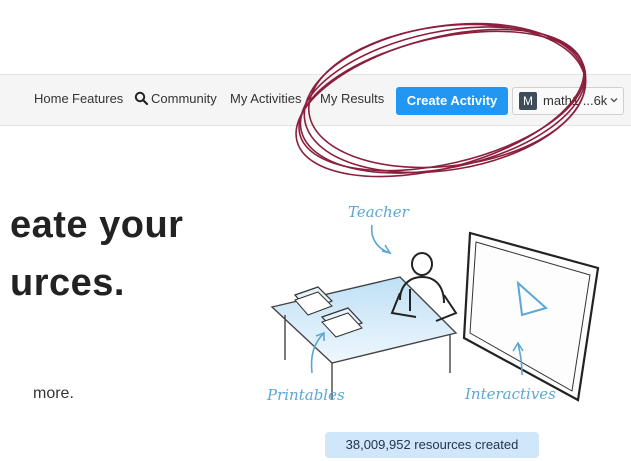 This screenshot has width=631, height=461. I want to click on nav-my-results: My Results, so click(352, 98).